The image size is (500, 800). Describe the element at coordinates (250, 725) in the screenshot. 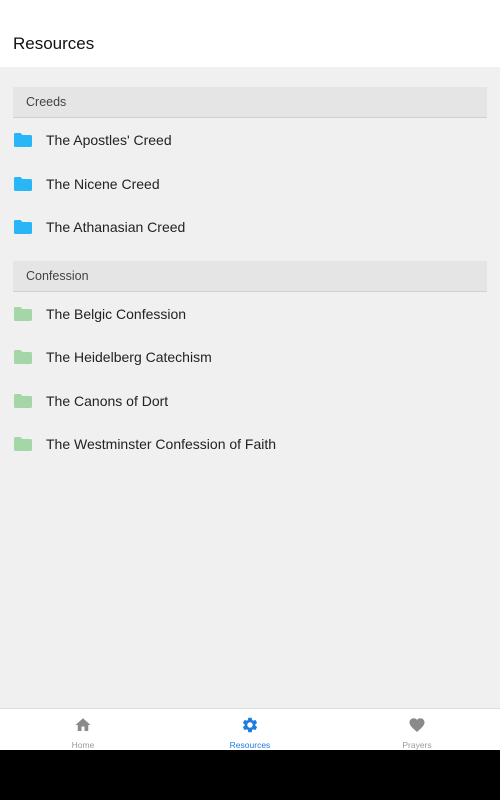

I see `gear-icon` at that location.